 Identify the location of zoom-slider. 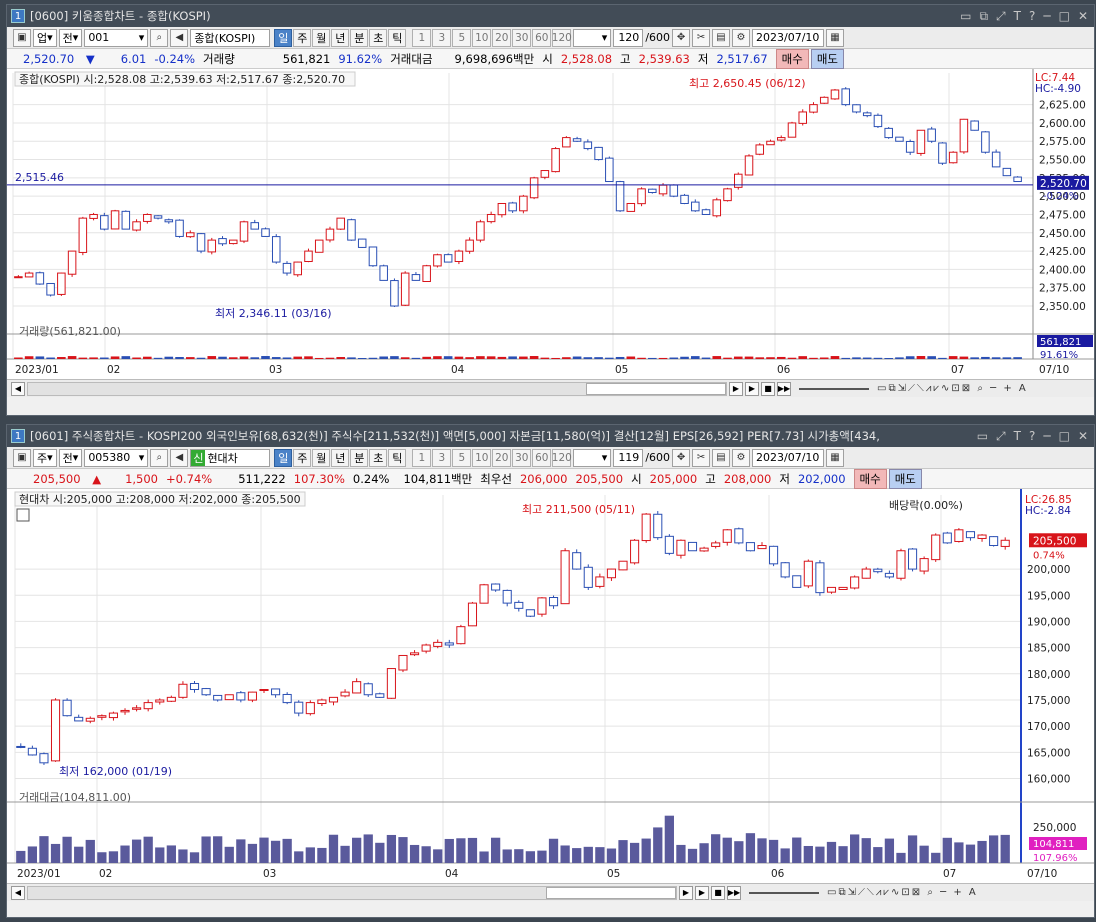
(834, 388).